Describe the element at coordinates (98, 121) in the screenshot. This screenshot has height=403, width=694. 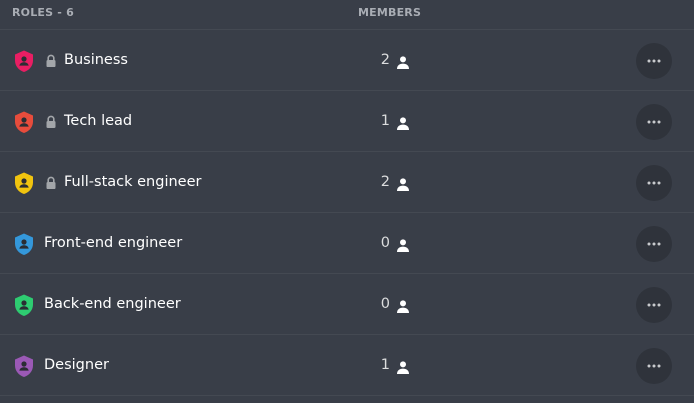
I see `role-name: Tech lead` at that location.